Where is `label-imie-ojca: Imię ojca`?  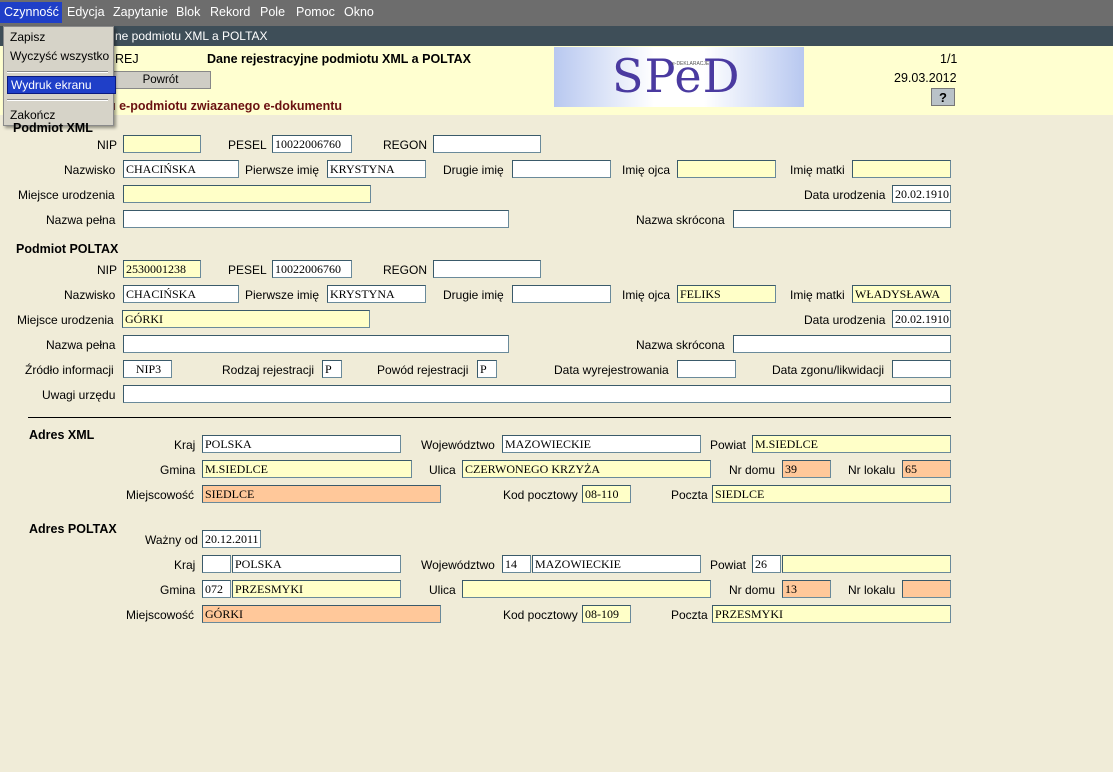
label-imie-ojca: Imię ojca is located at coordinates (646, 295).